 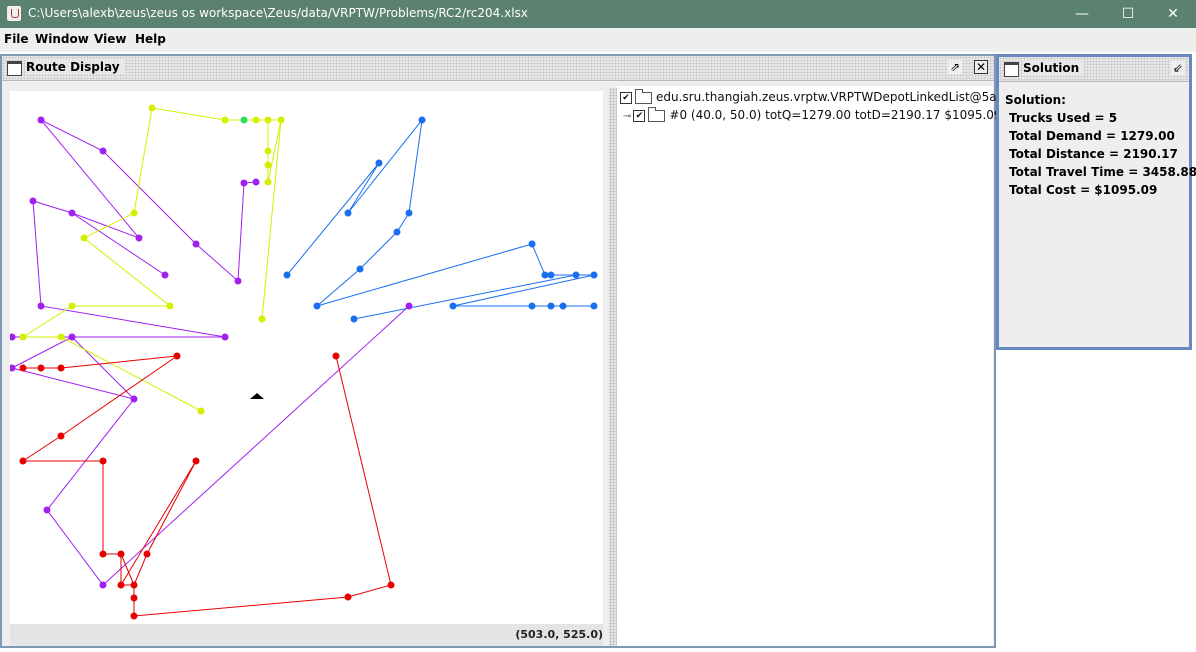 What do you see at coordinates (627, 116) in the screenshot?
I see `tree-connector-icon: ⊸` at bounding box center [627, 116].